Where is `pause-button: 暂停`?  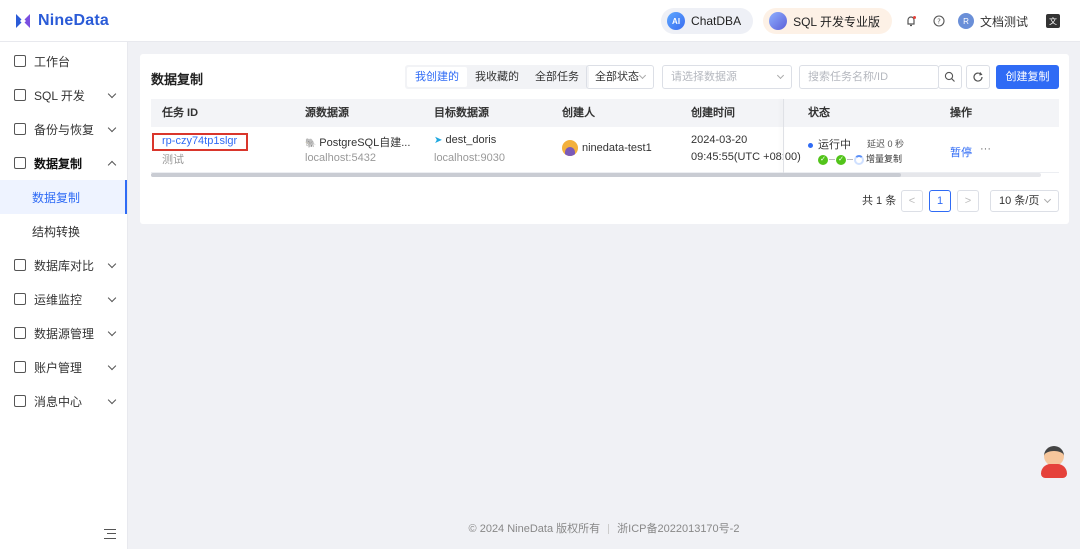
pause-button: 暂停 is located at coordinates (961, 152).